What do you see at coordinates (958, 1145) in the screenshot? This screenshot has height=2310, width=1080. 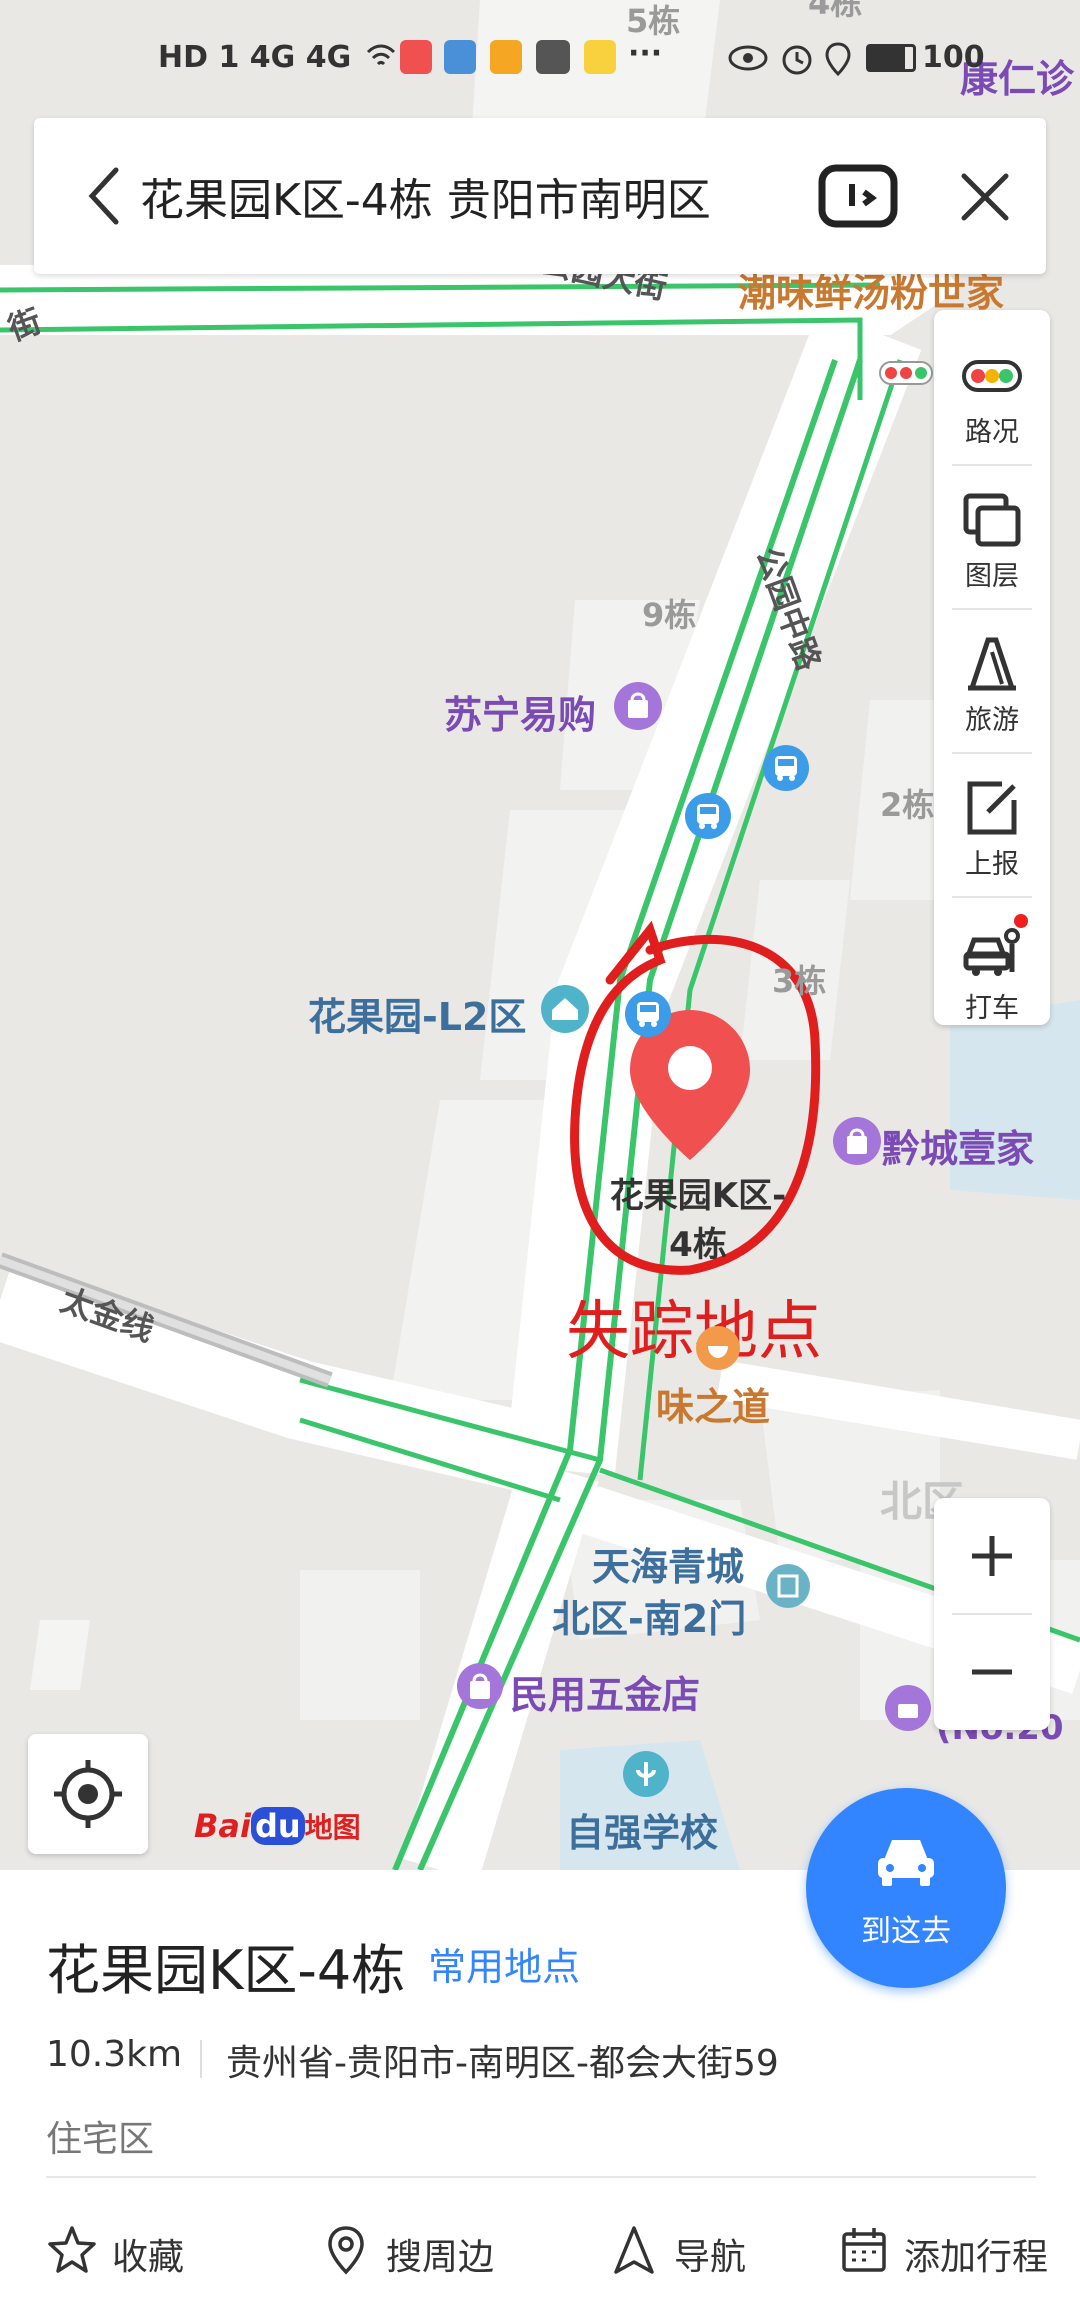 I see `map-label-qiancheng: 黔城壹家` at bounding box center [958, 1145].